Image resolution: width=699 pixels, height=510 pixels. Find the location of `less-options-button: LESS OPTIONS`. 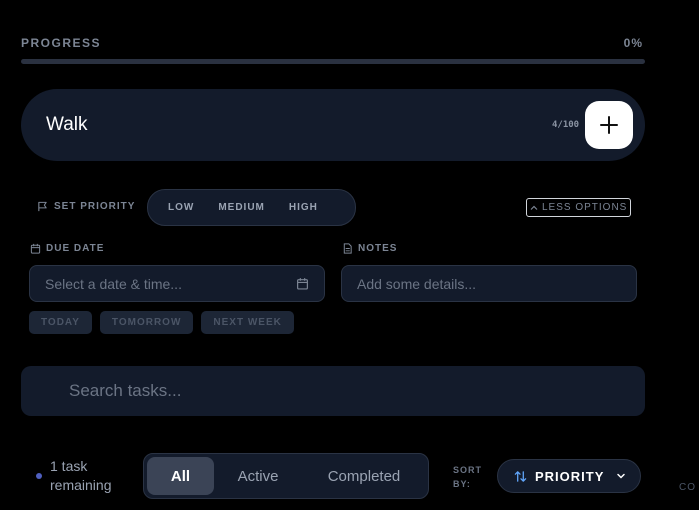

less-options-button: LESS OPTIONS is located at coordinates (579, 207).